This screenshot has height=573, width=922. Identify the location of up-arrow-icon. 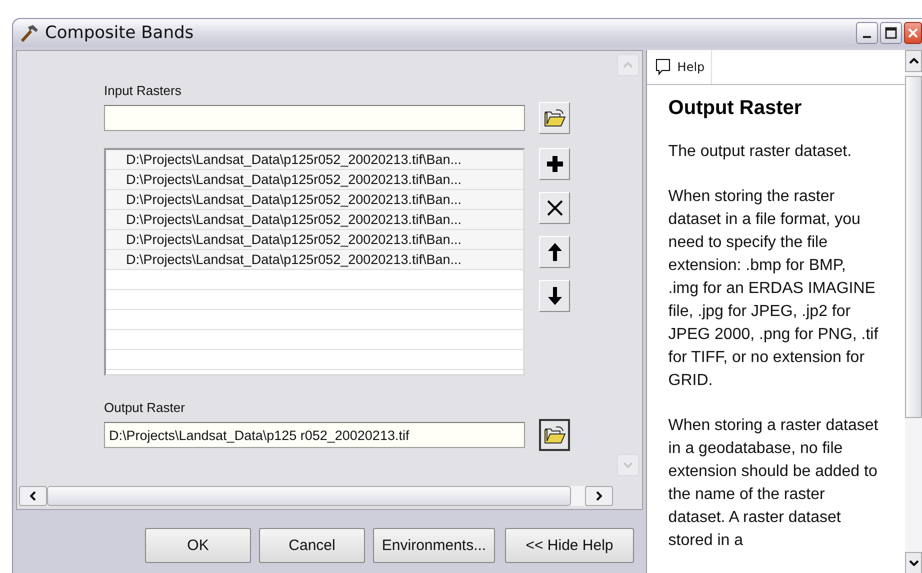
(554, 252).